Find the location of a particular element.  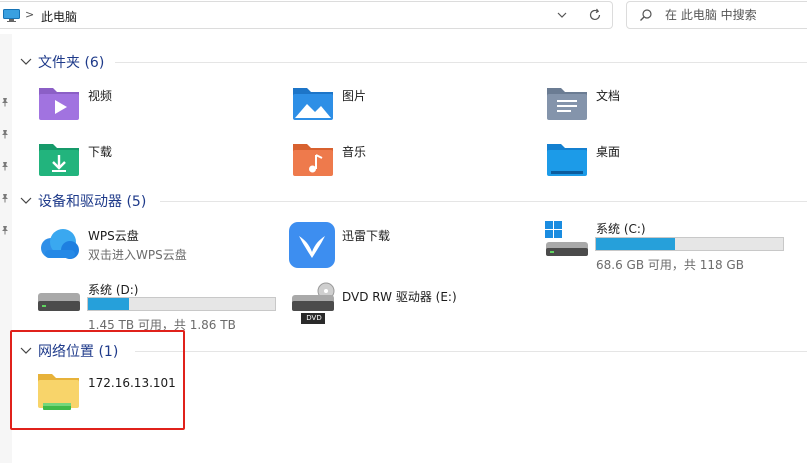

drive-d: 系统 (D:) 1.45 TB 可用，共 1.86 TB is located at coordinates (162, 306).